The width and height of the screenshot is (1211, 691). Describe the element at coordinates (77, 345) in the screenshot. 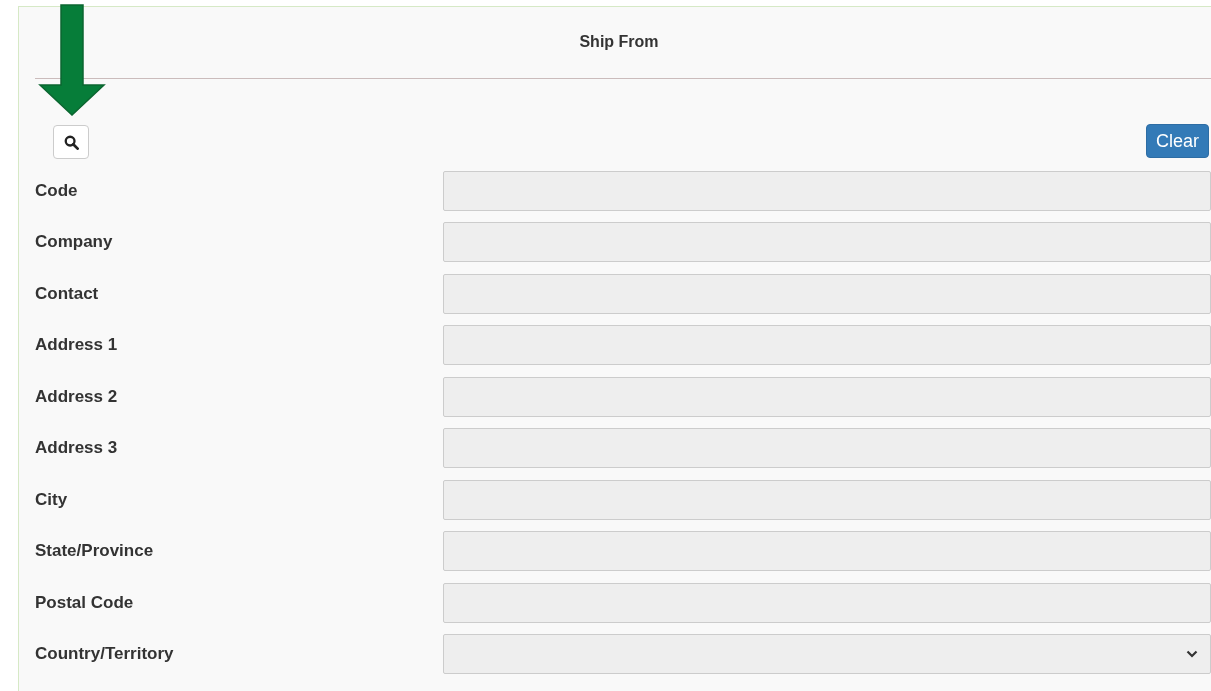

I see `field-label: Address 1` at that location.